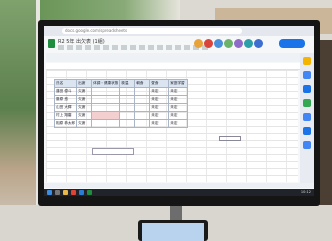 Image resolution: width=332 pixels, height=241 pixels. Describe the element at coordinates (65, 99) in the screenshot. I see `cell: 藤原 悠` at that location.